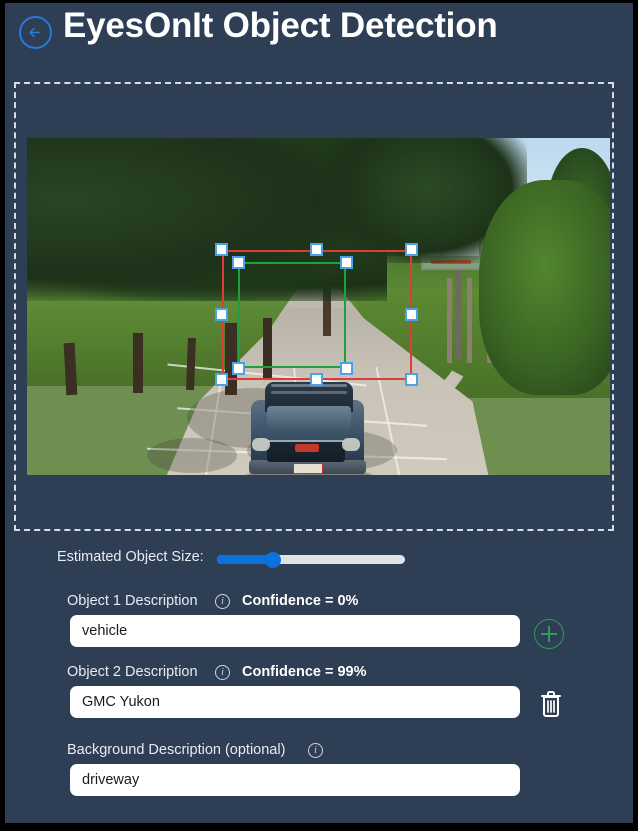 The width and height of the screenshot is (638, 831). I want to click on app-header: EyesOnIt Object Detection, so click(319, 34).